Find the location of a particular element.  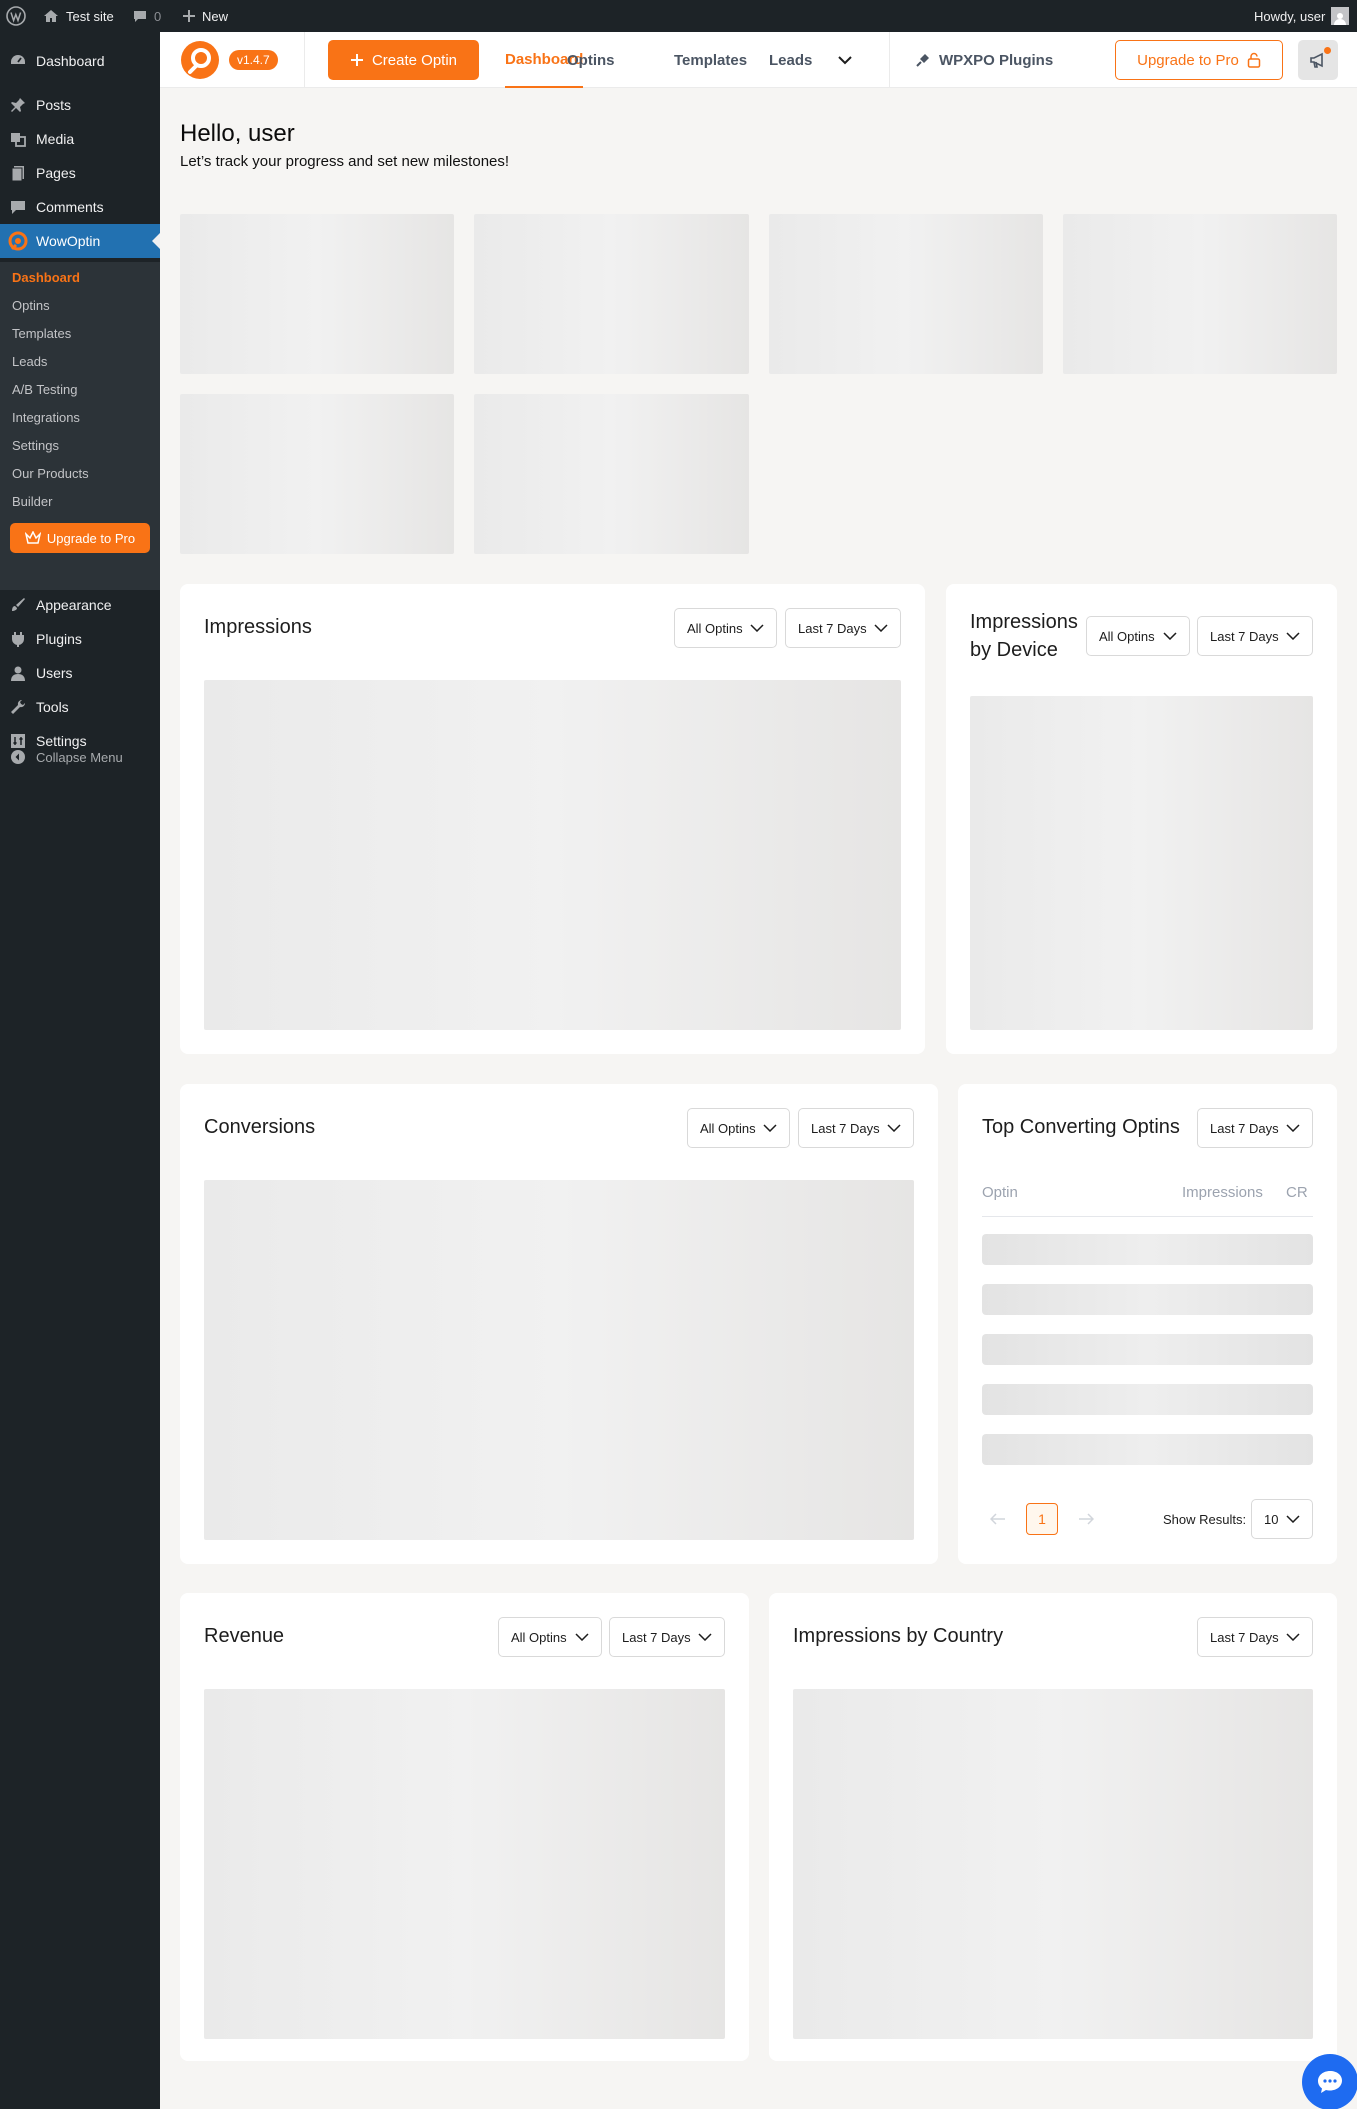

arrow-left-icon is located at coordinates (997, 1519).